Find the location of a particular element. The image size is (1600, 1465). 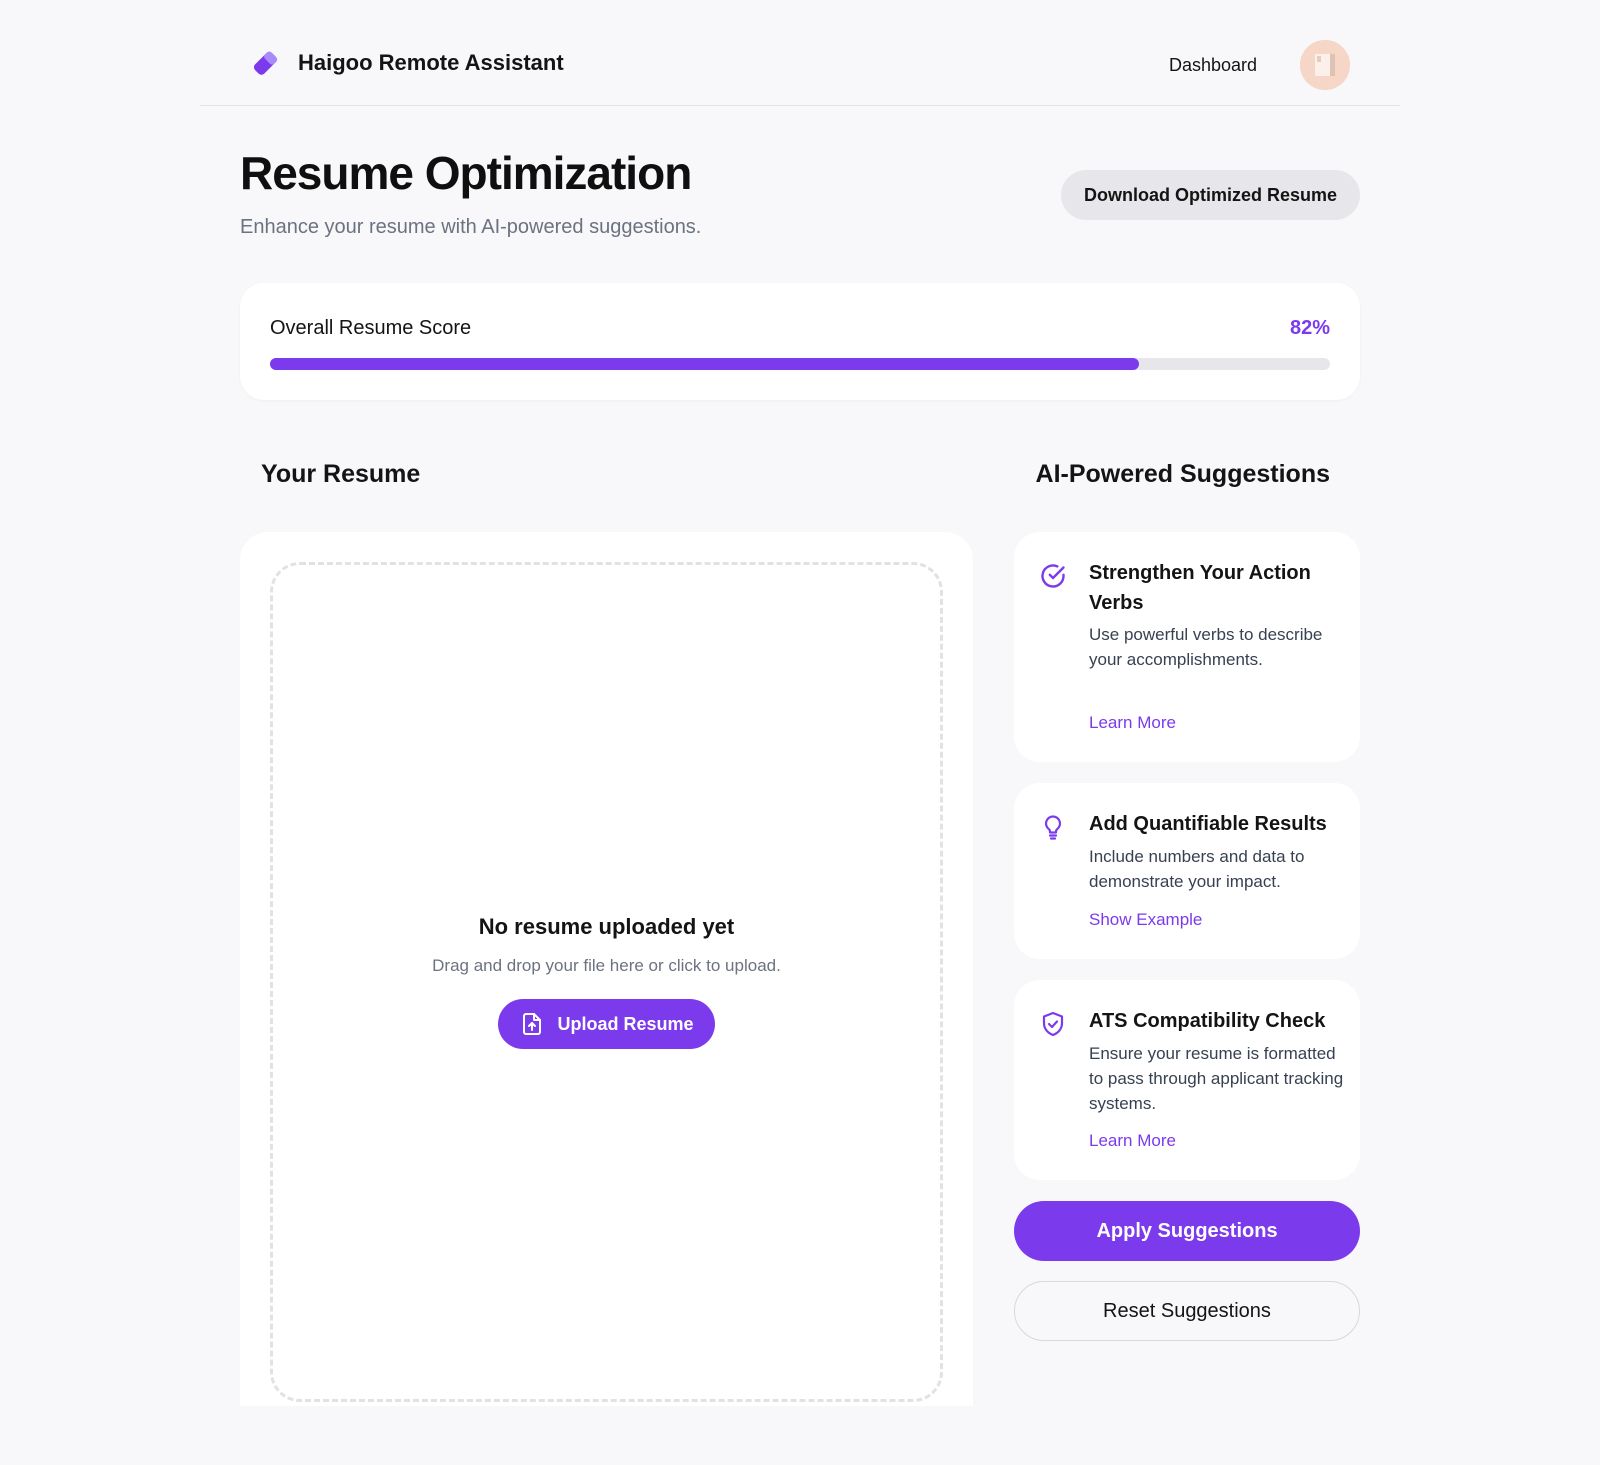

top-navigation-bar: Haigoo Remote Assistant Dashboard is located at coordinates (800, 53).